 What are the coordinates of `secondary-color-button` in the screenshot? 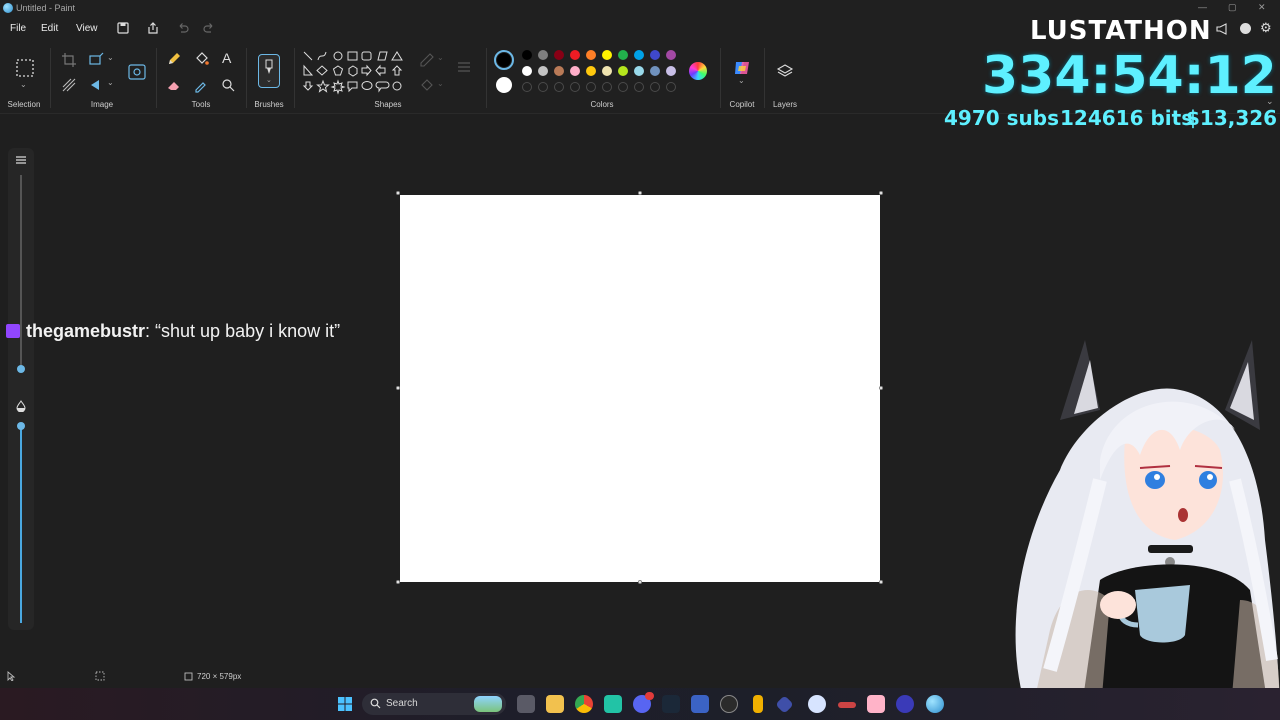 It's located at (504, 85).